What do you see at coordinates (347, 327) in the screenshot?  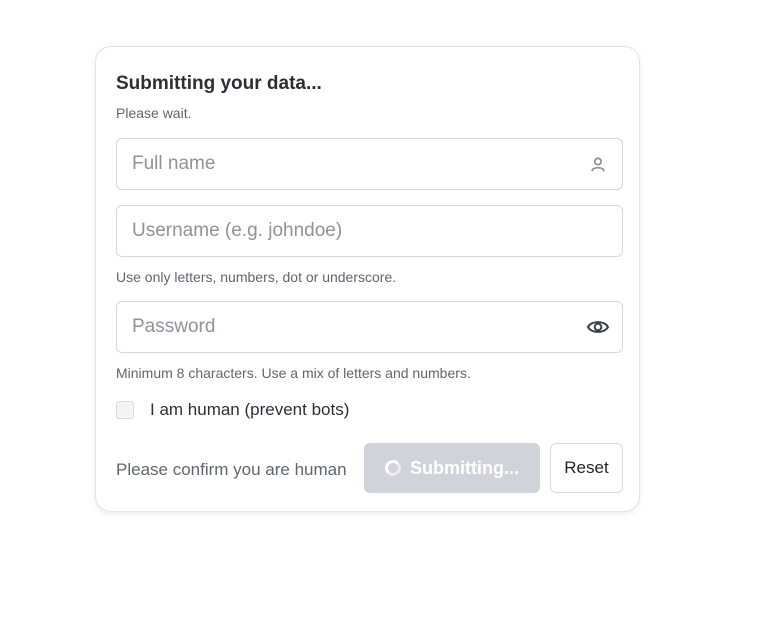 I see `password-input` at bounding box center [347, 327].